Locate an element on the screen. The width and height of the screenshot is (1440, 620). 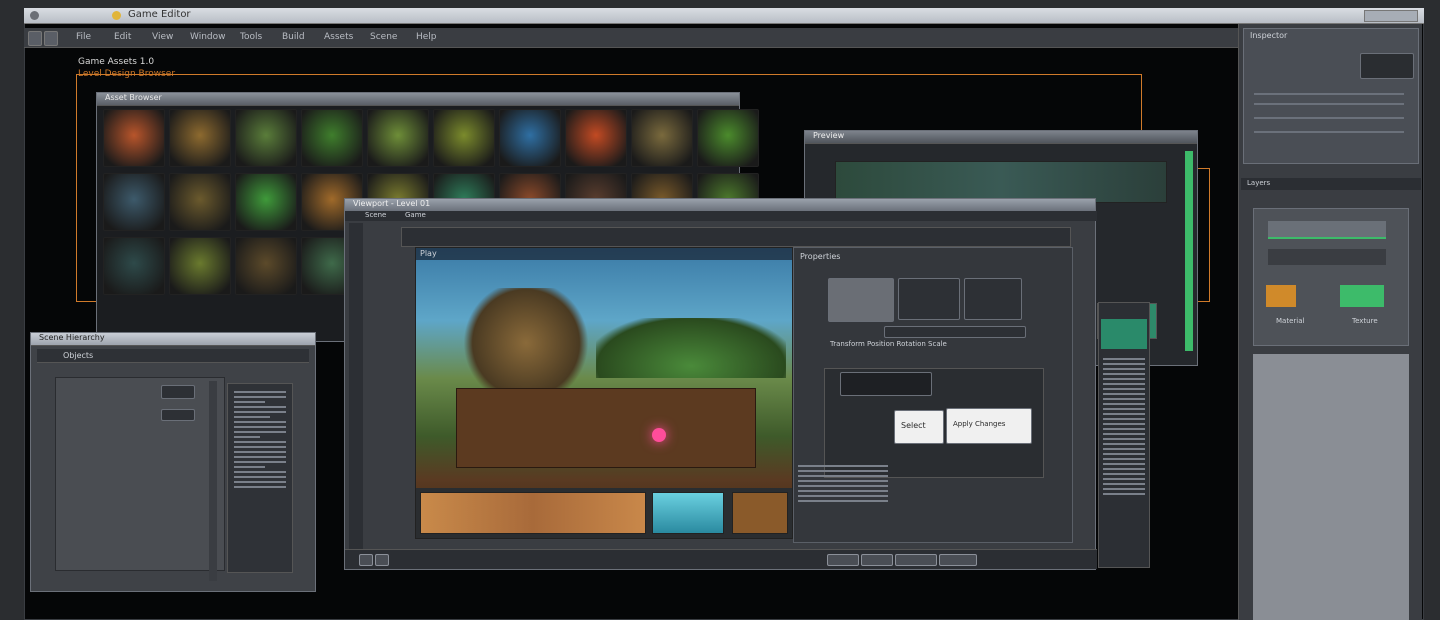
left-tool-strip is located at coordinates (356, 388).